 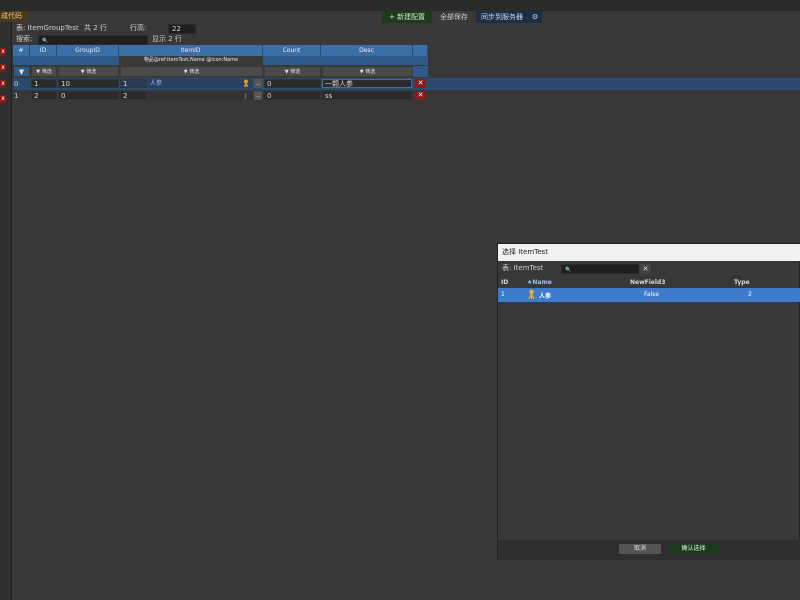 I want to click on cell-id-input: 1, so click(x=44, y=83).